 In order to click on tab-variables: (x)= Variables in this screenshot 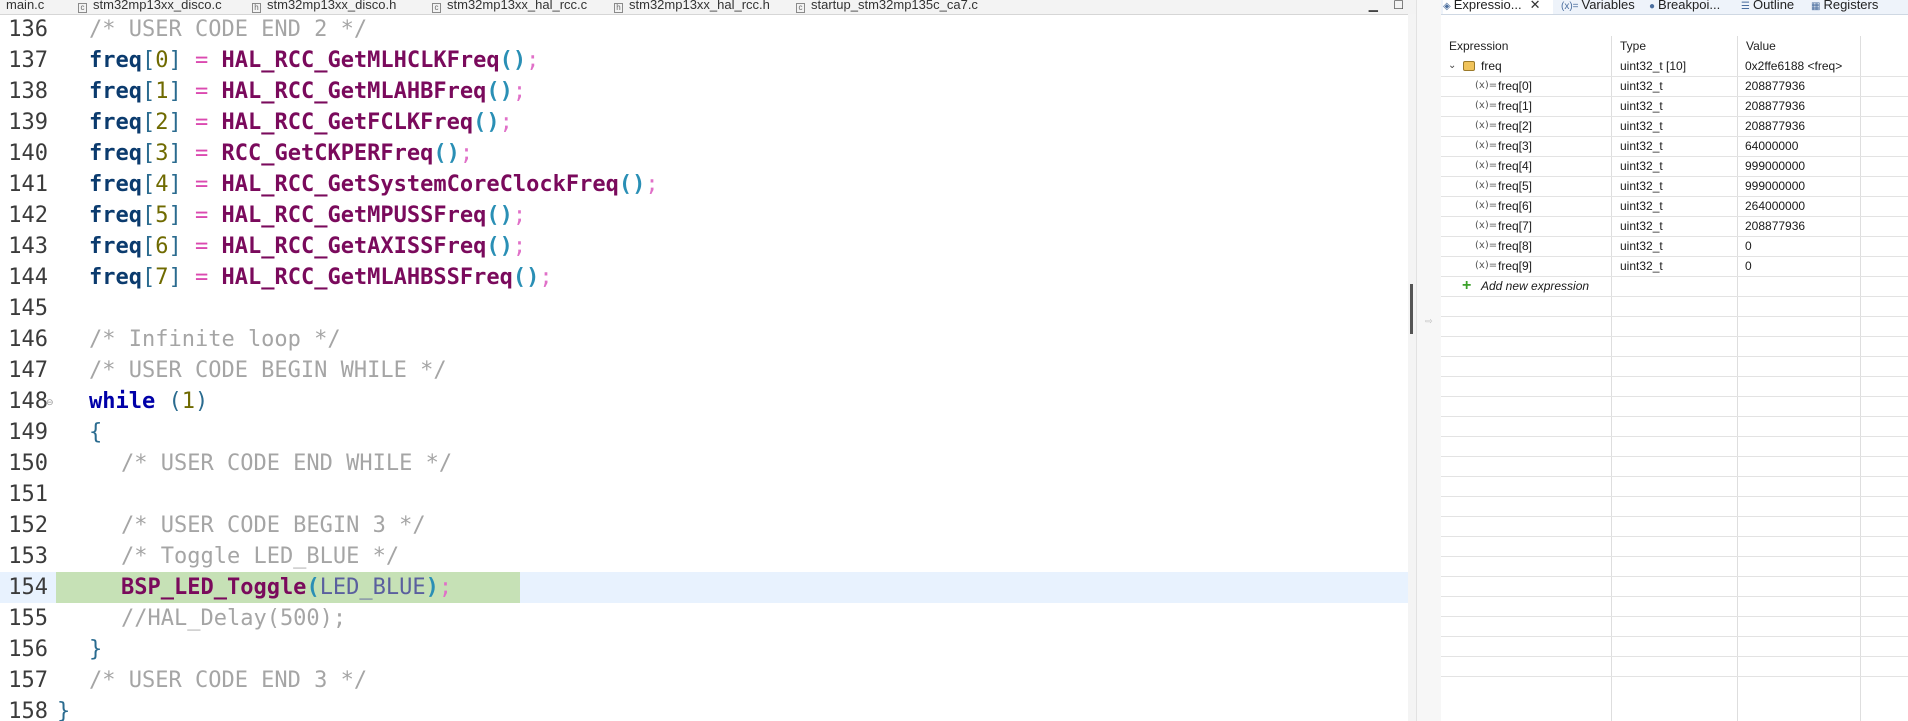, I will do `click(1598, 7)`.